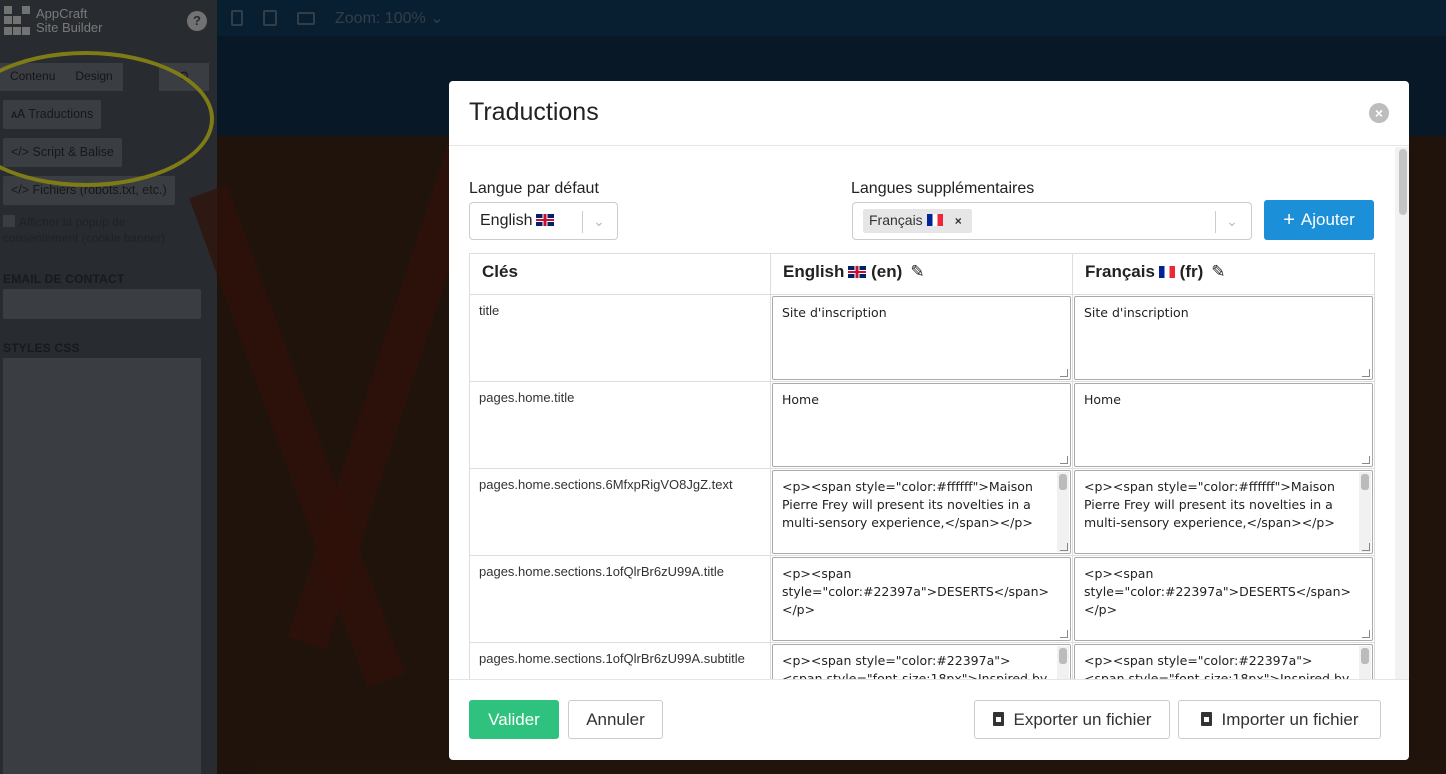 The width and height of the screenshot is (1446, 774). I want to click on file-export-icon, so click(998, 719).